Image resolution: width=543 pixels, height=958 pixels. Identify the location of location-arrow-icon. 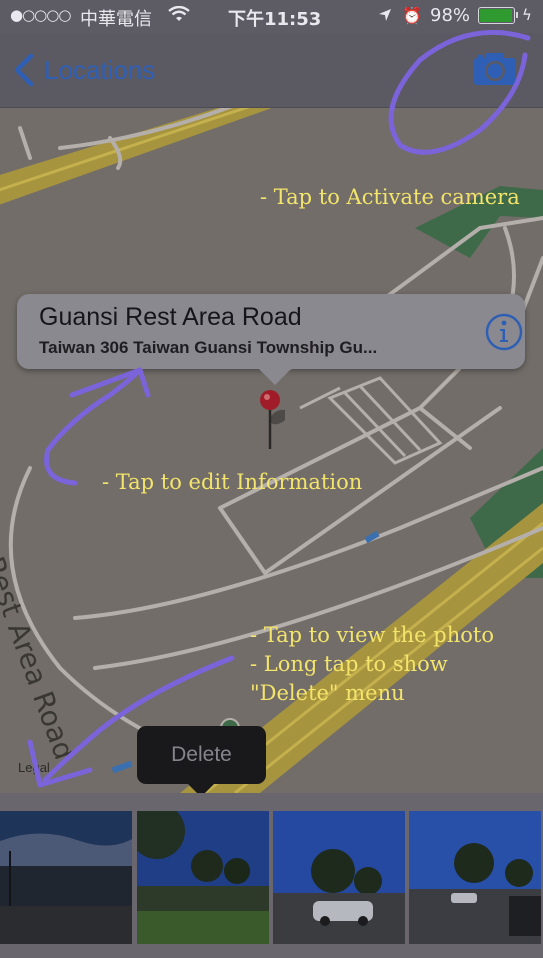
(385, 15).